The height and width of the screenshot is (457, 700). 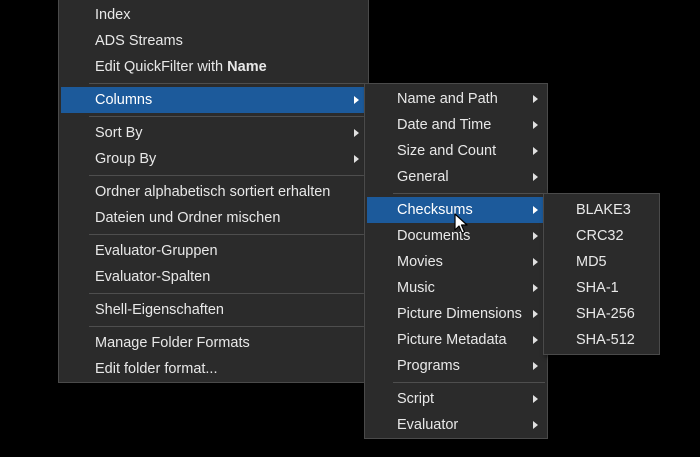 I want to click on menu-item-script: Script, so click(x=456, y=399).